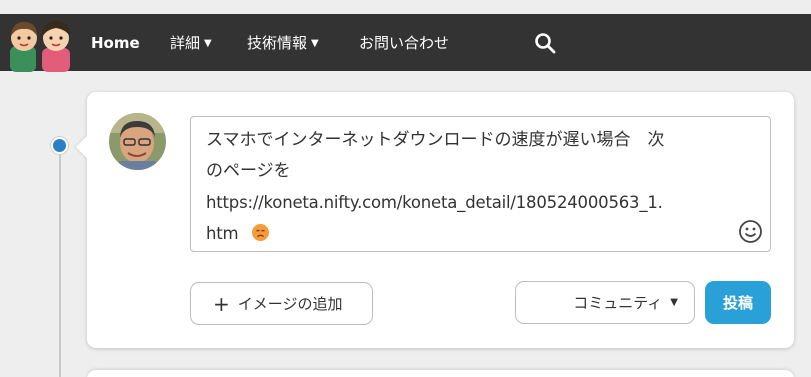 The width and height of the screenshot is (811, 377). Describe the element at coordinates (261, 232) in the screenshot. I see `sad-face-emoji-icon` at that location.